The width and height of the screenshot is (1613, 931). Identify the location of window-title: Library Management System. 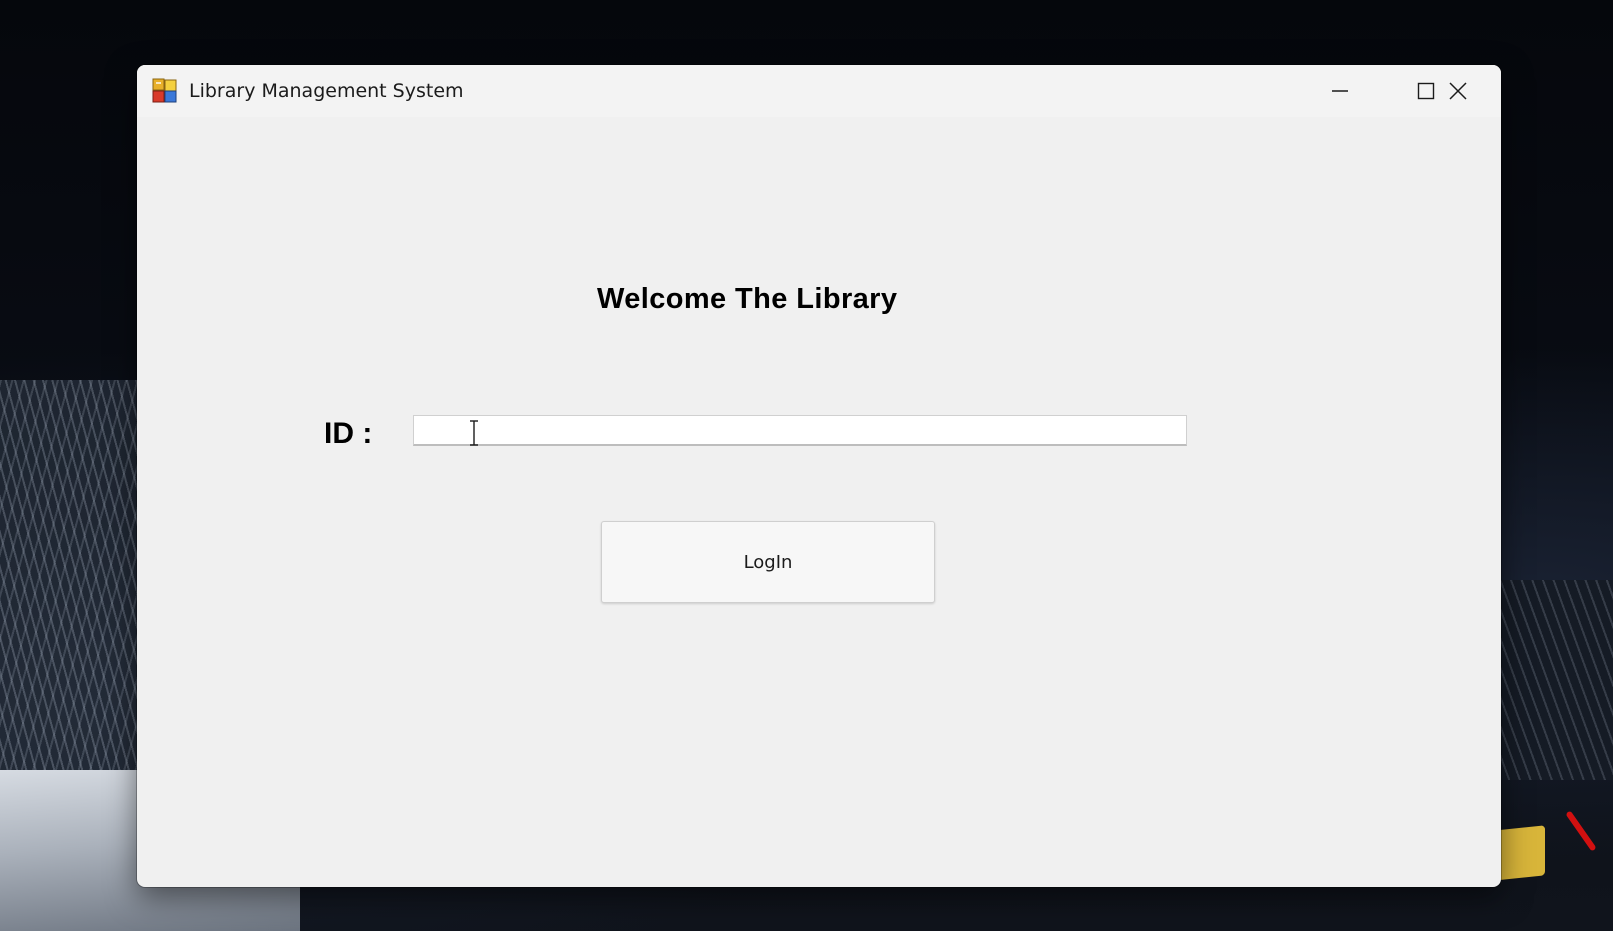
(326, 91).